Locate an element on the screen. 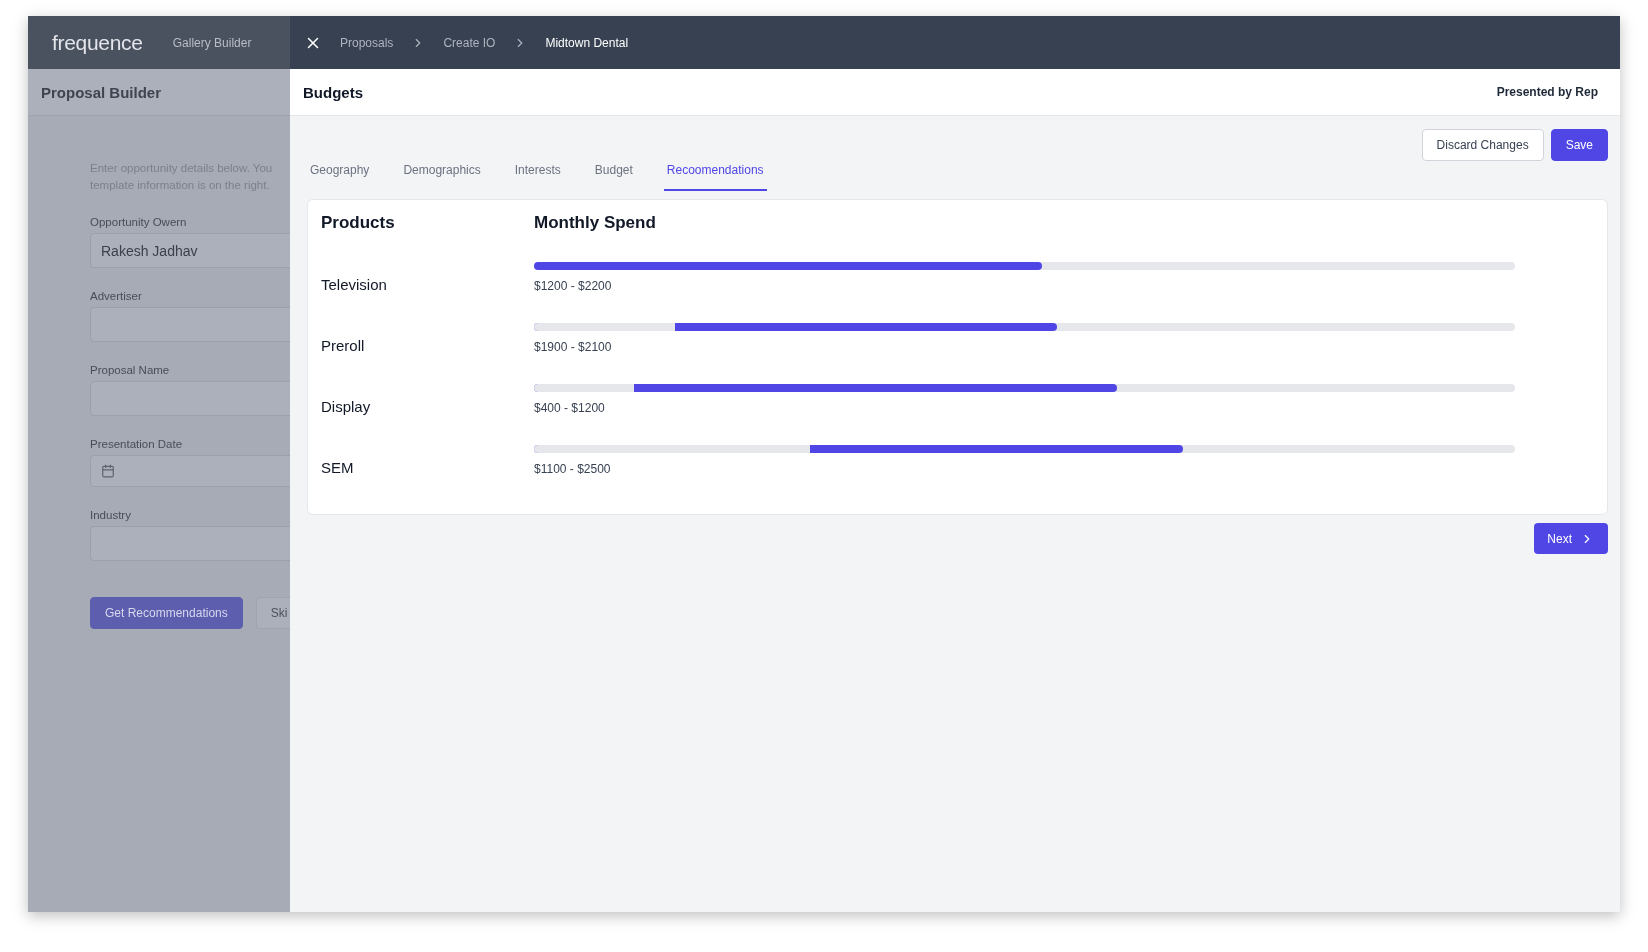 Image resolution: width=1648 pixels, height=952 pixels. breadcrumb-link: Midtown Dental is located at coordinates (587, 42).